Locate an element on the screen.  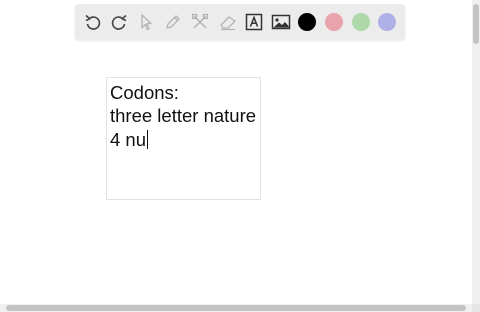
eraser-icon is located at coordinates (228, 23).